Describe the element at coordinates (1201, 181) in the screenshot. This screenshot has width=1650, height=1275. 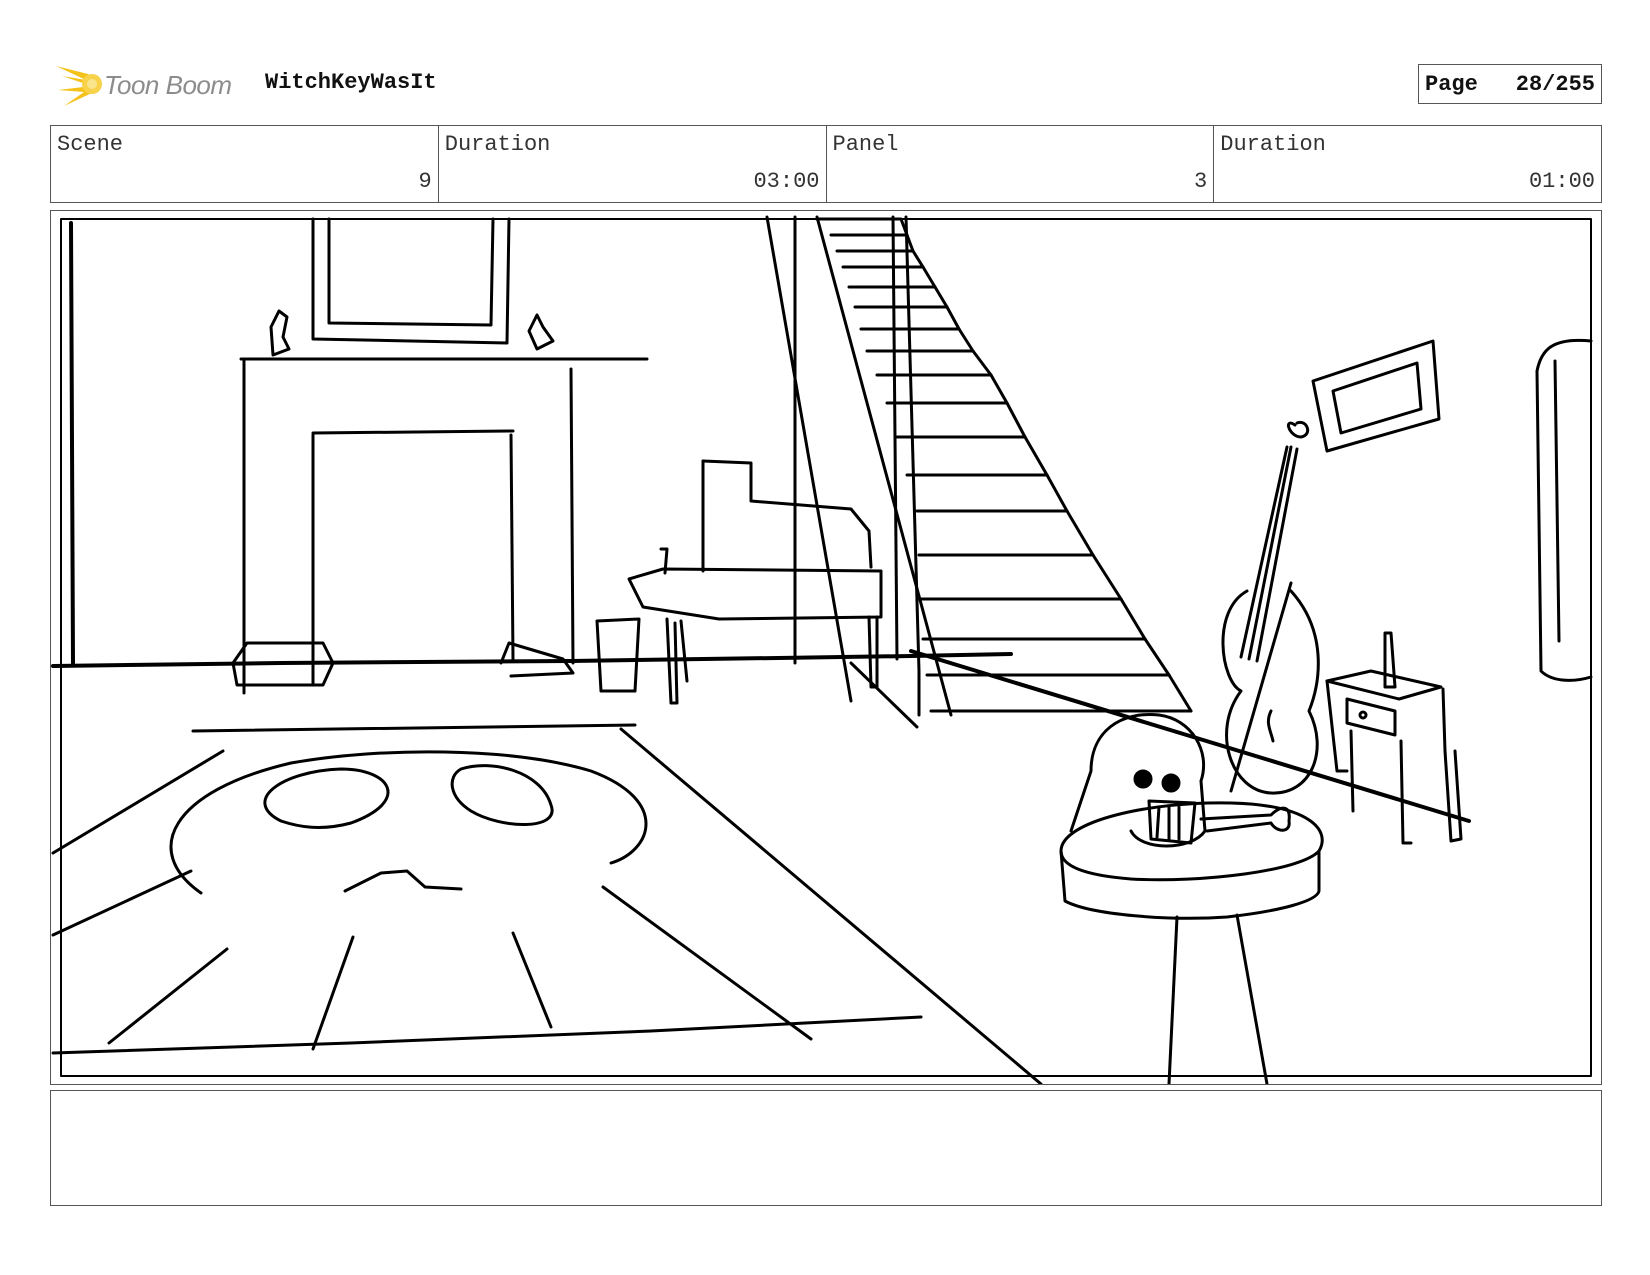
I see `panel-value: 3` at that location.